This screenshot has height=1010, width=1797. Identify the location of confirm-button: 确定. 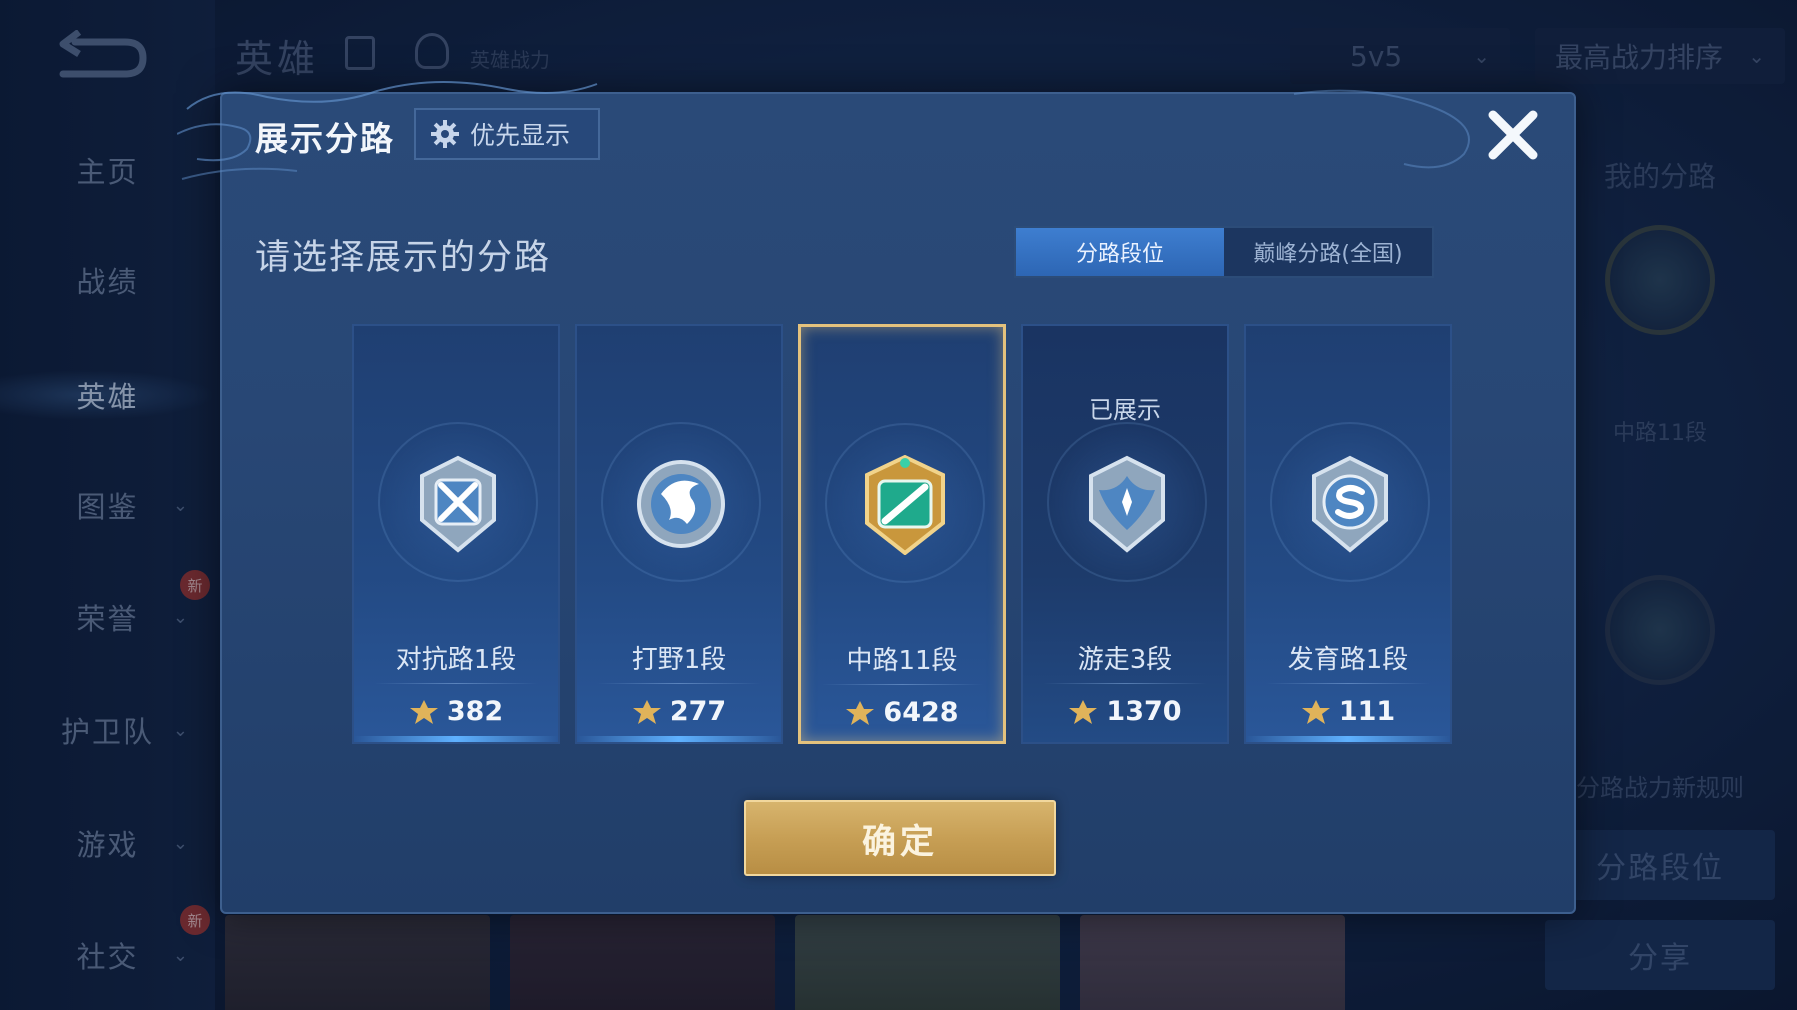
(900, 838).